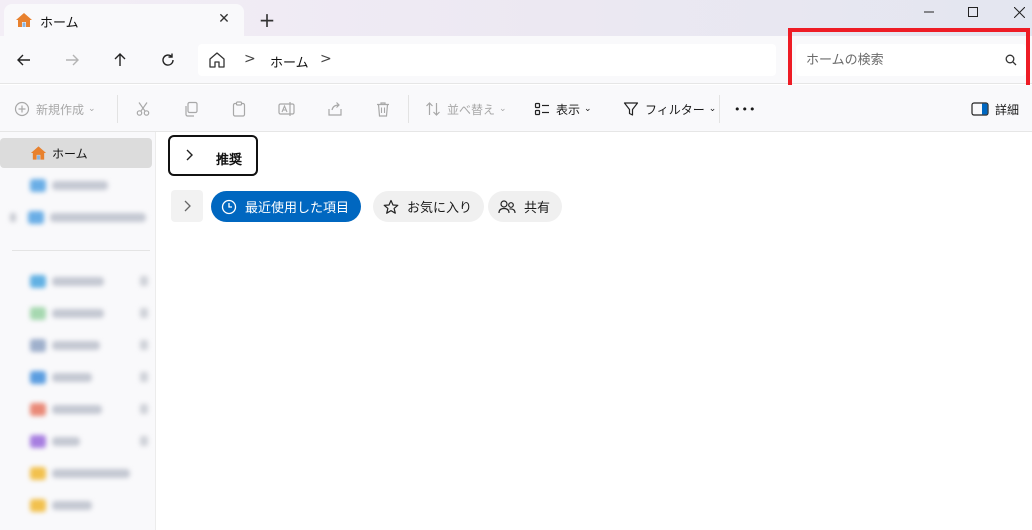  Describe the element at coordinates (267, 20) in the screenshot. I see `new-tab-button: +` at that location.